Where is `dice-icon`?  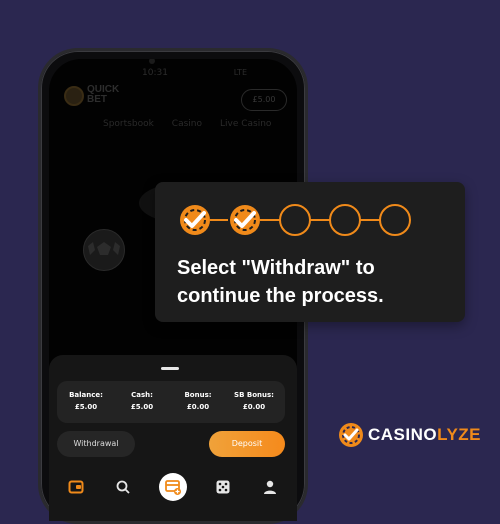 dice-icon is located at coordinates (223, 487).